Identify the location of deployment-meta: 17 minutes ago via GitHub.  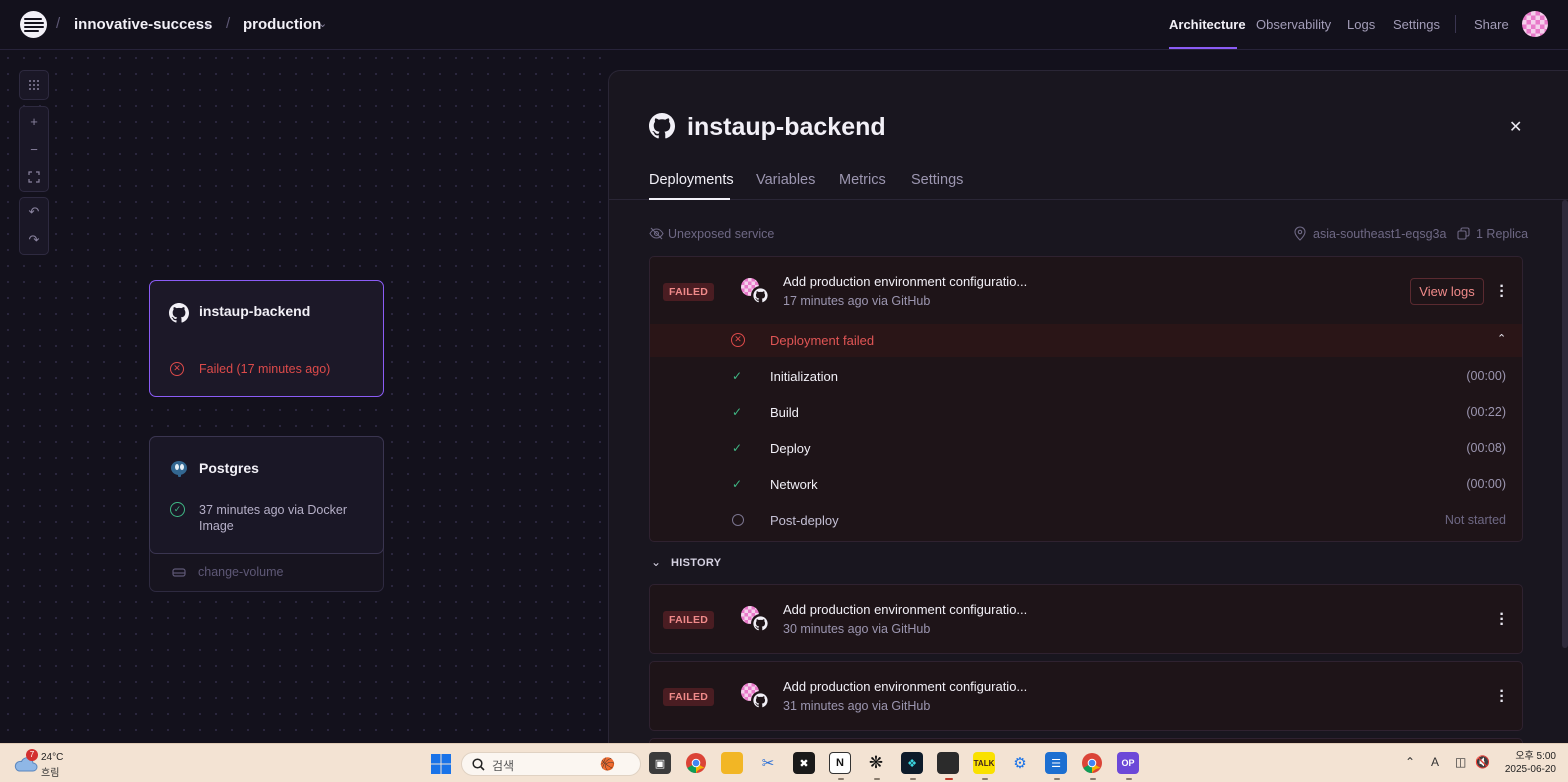
(857, 301).